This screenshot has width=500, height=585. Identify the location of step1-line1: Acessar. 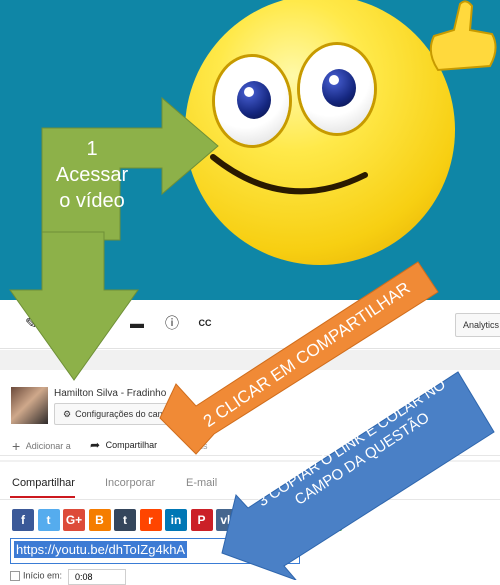
(92, 175).